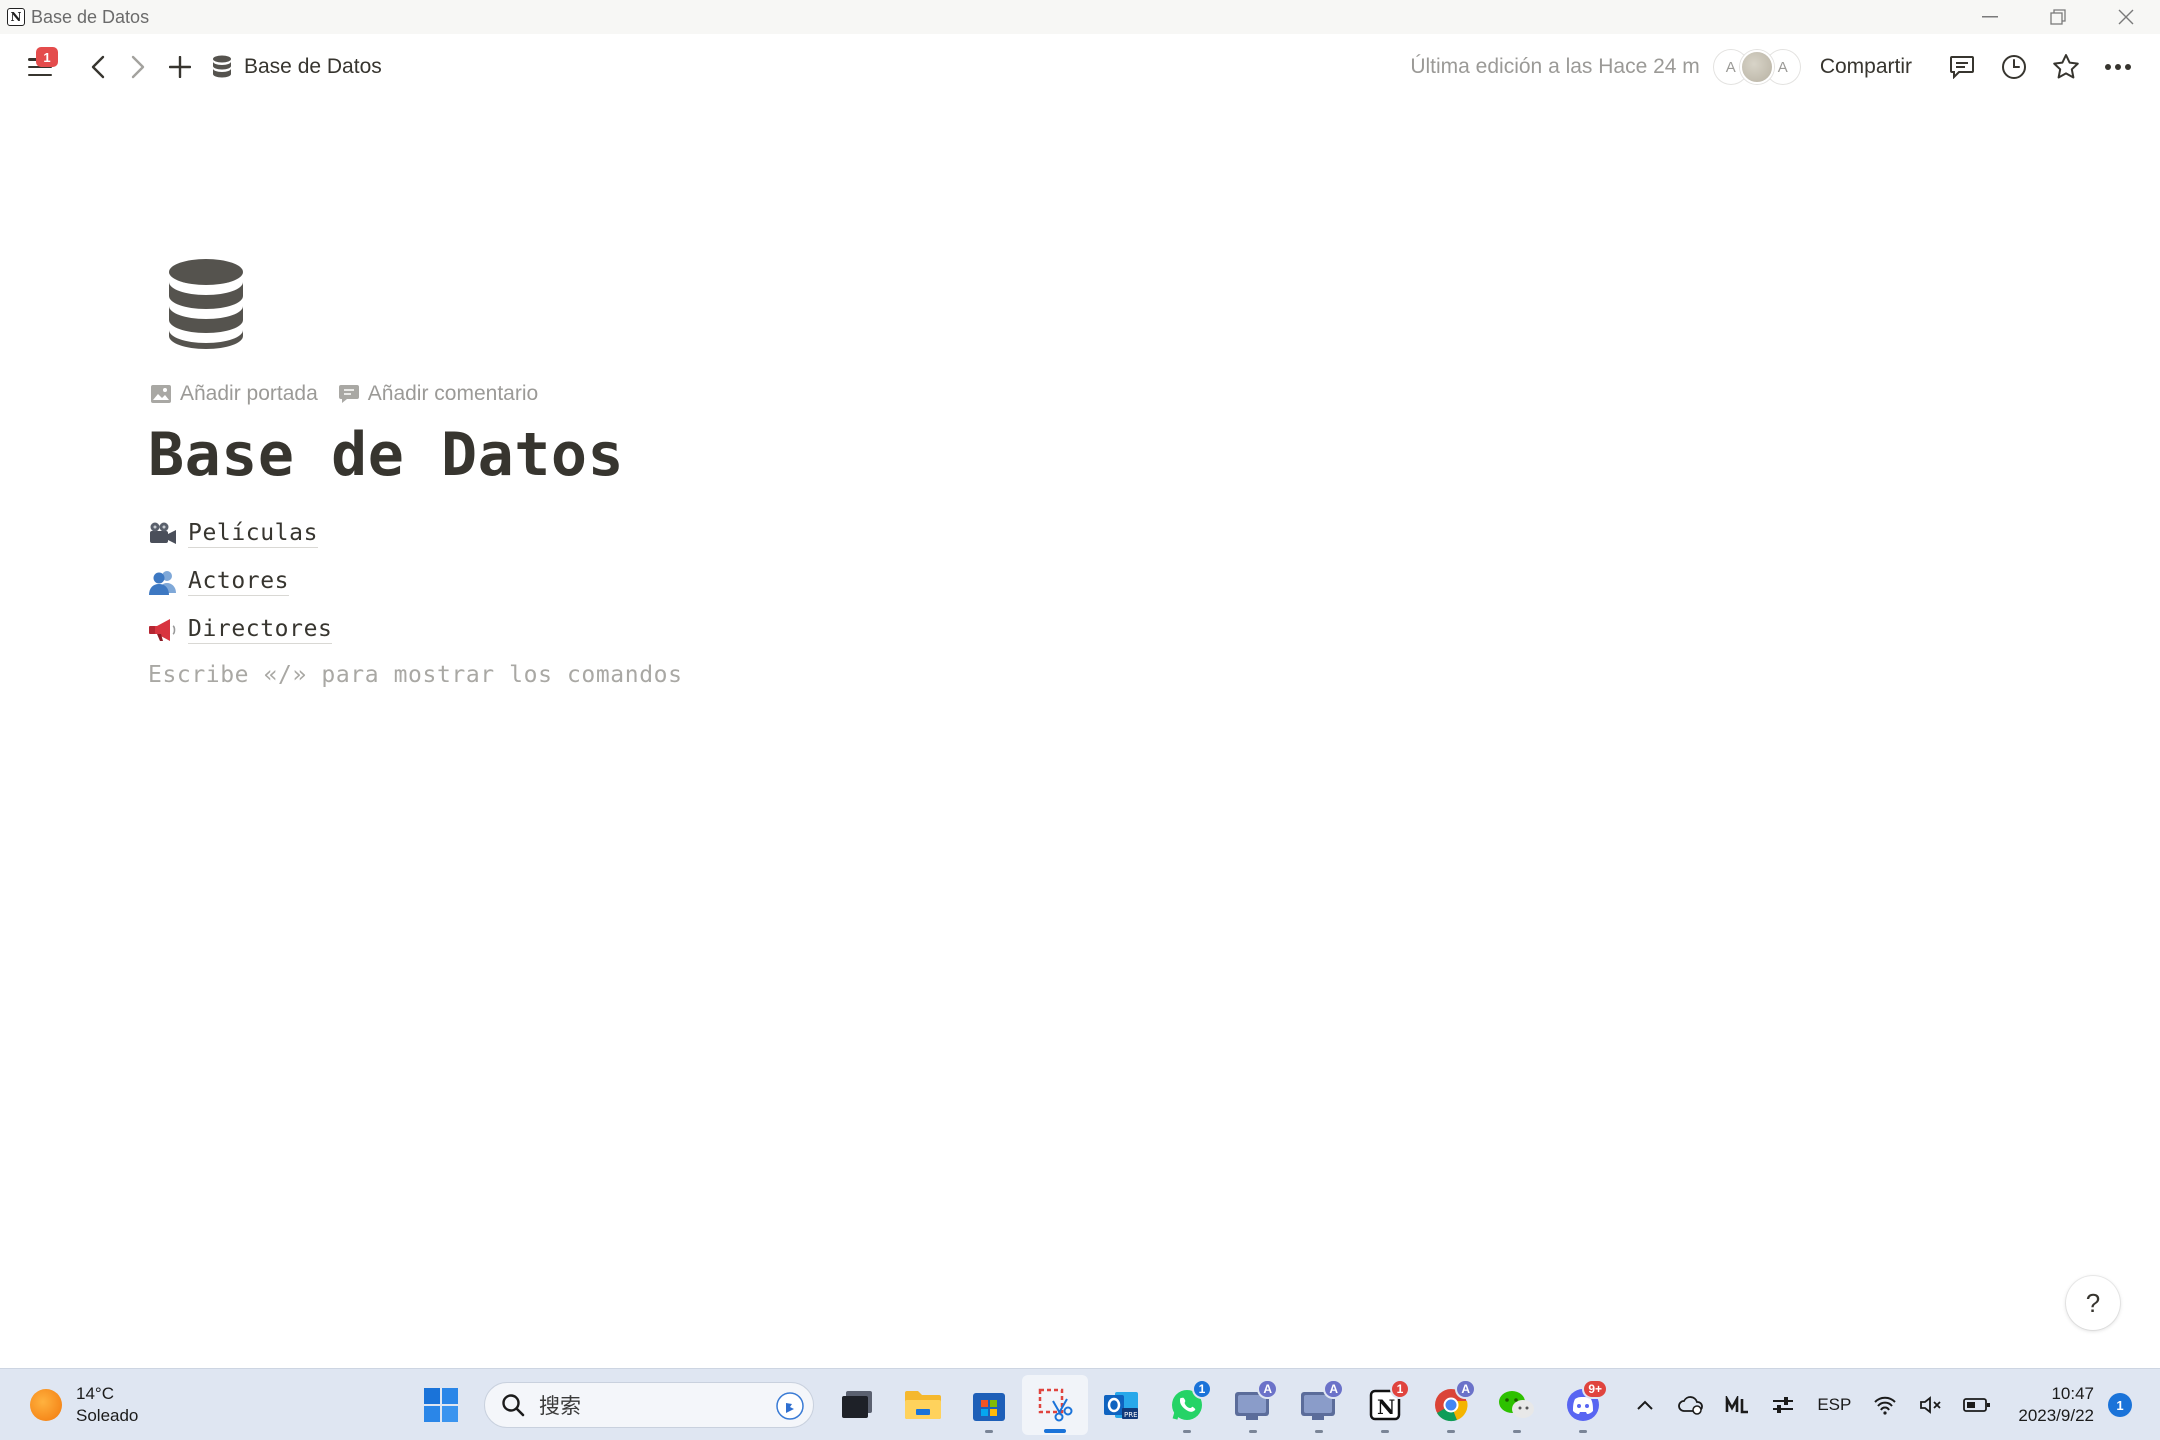 This screenshot has width=2160, height=1440. I want to click on window-titlebar: N Base de Datos, so click(1080, 17).